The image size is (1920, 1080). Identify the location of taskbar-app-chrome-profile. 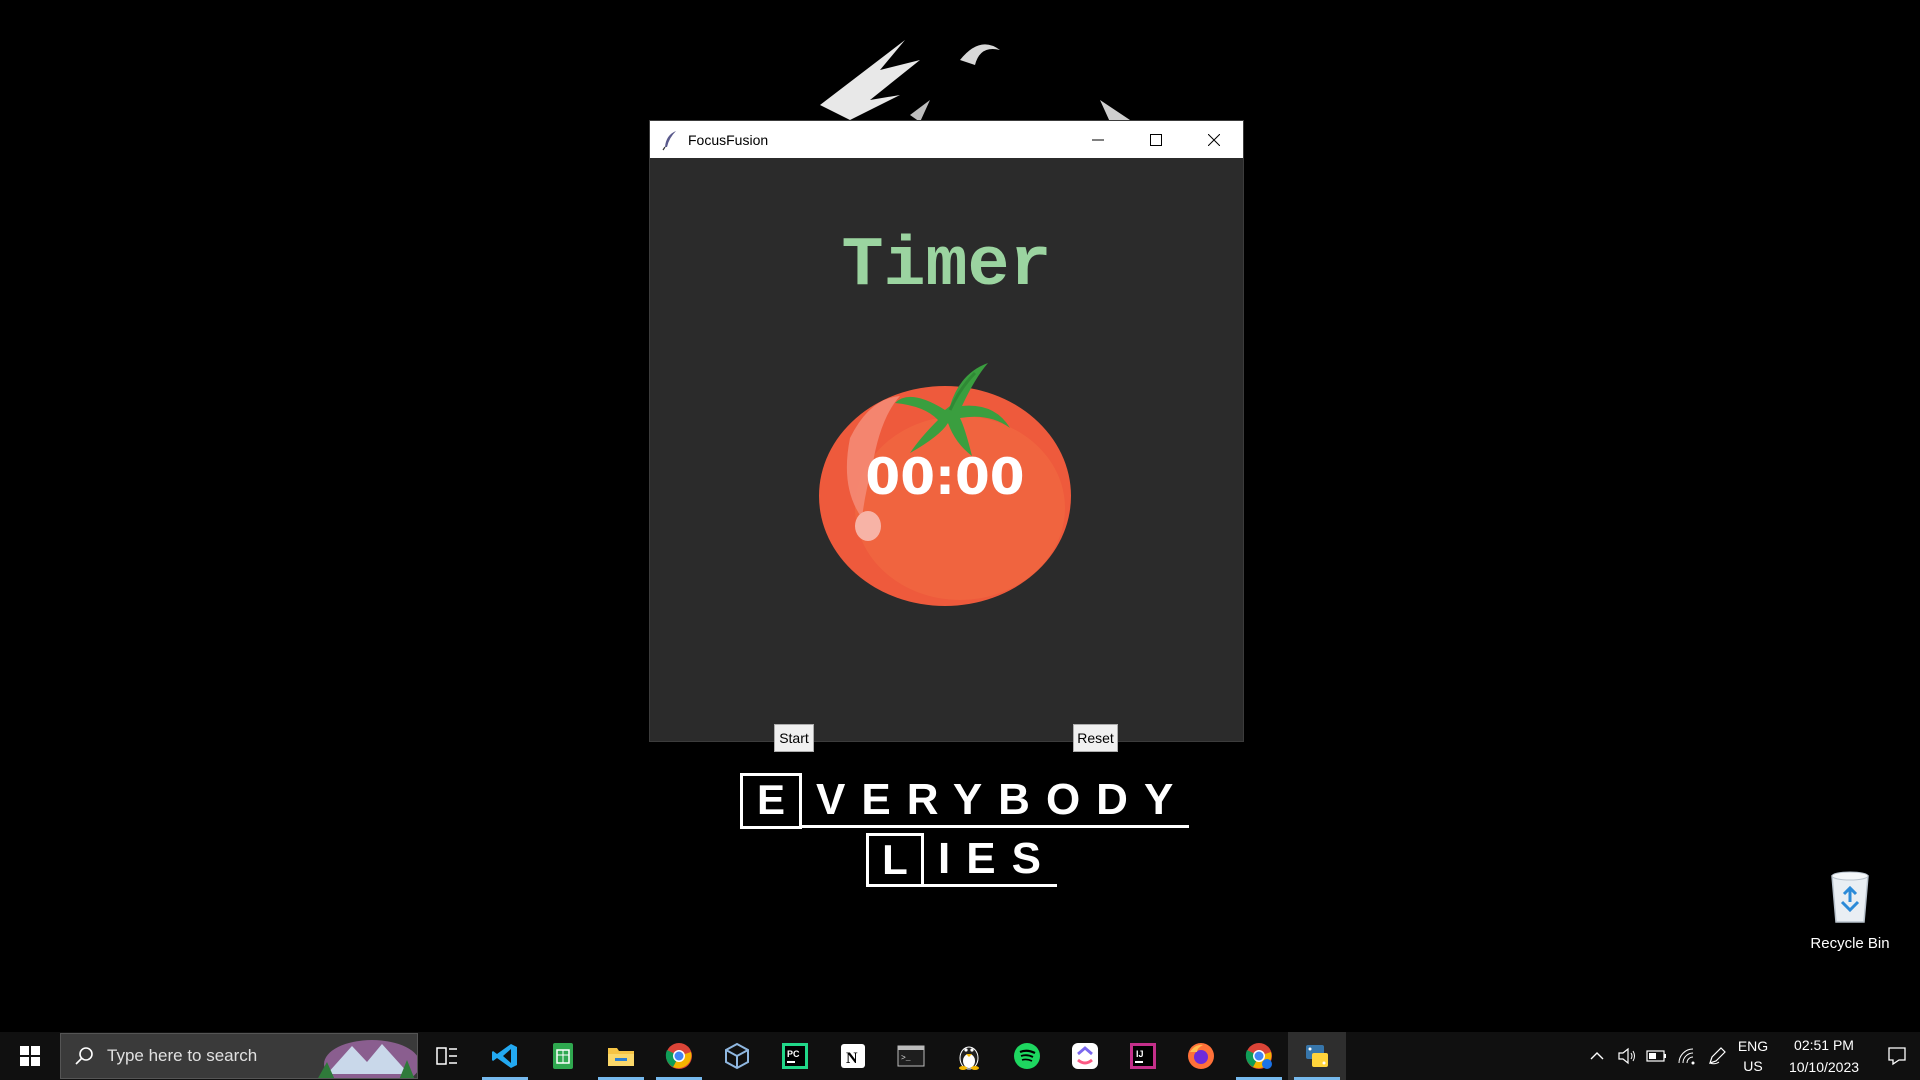
(1259, 1056).